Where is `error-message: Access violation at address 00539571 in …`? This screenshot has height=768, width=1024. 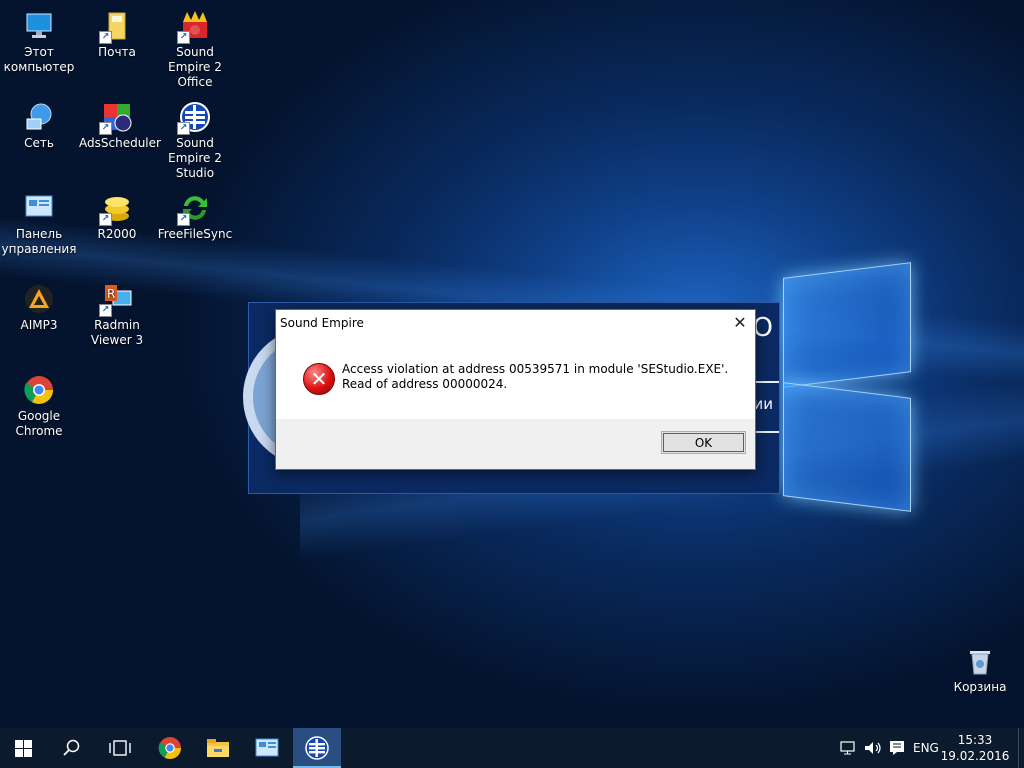
error-message: Access violation at address 00539571 in … is located at coordinates (535, 376).